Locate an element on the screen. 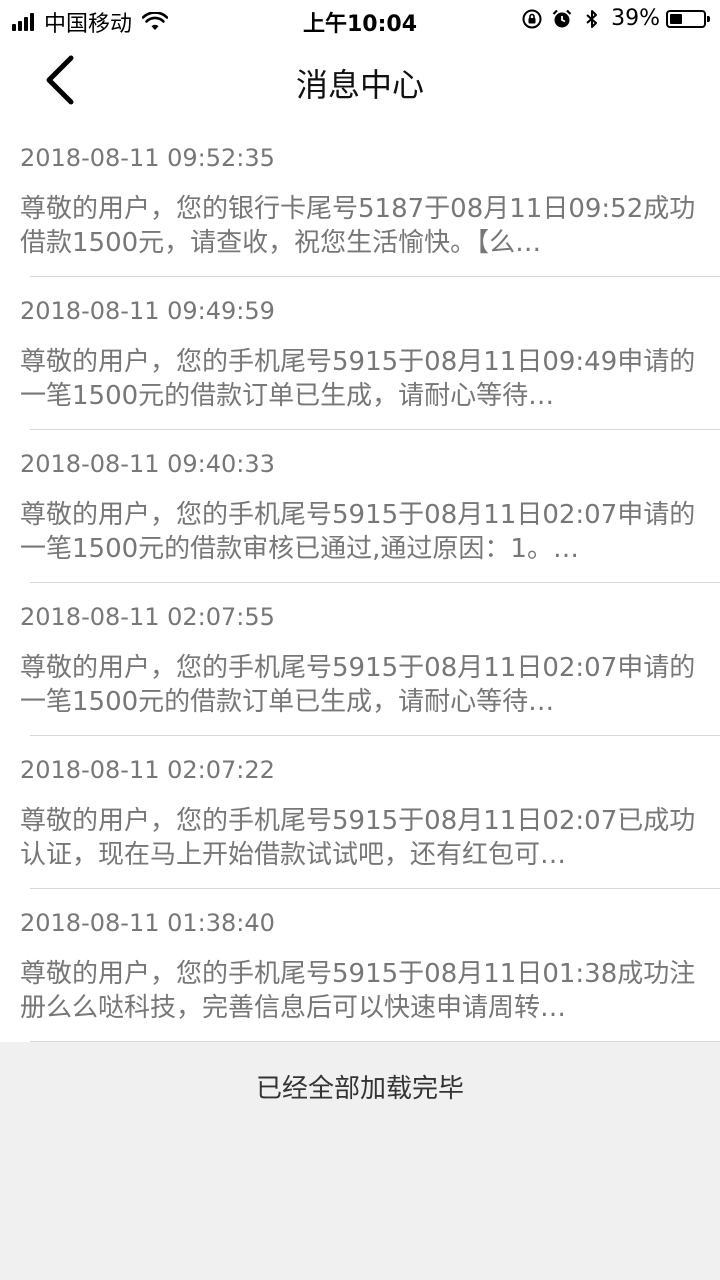  message-time: 2018-08-11 02:07:22 is located at coordinates (147, 770).